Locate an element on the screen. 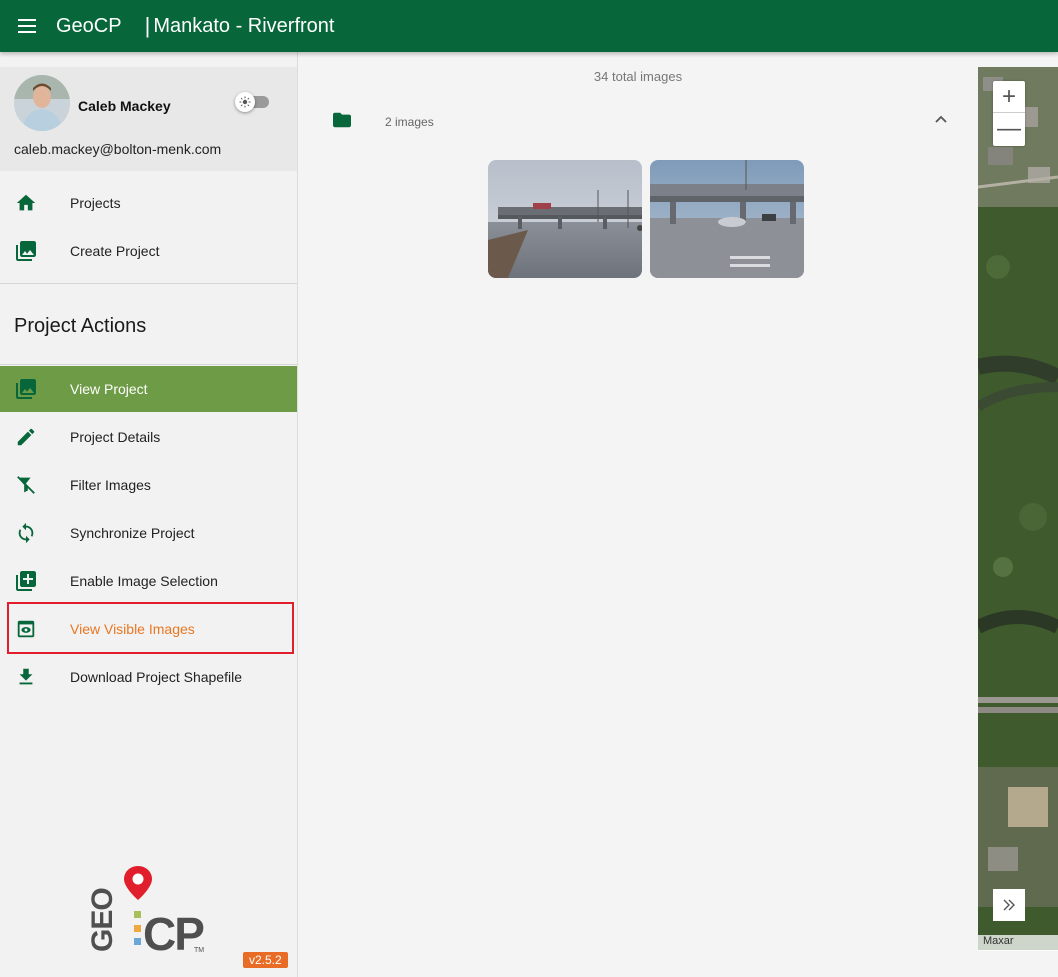  toggle-knob is located at coordinates (245, 102).